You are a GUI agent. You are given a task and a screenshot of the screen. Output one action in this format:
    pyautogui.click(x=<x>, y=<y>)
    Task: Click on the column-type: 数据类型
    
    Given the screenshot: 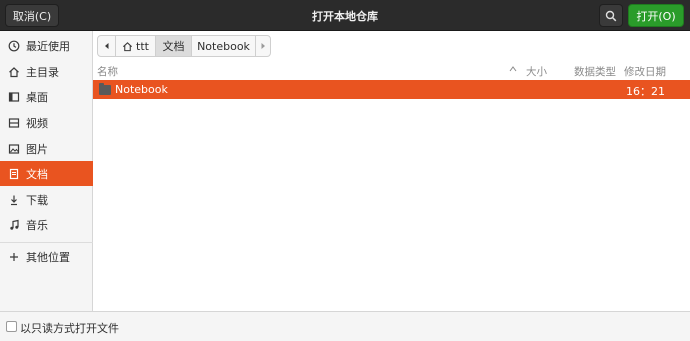 What is the action you would take?
    pyautogui.click(x=595, y=71)
    